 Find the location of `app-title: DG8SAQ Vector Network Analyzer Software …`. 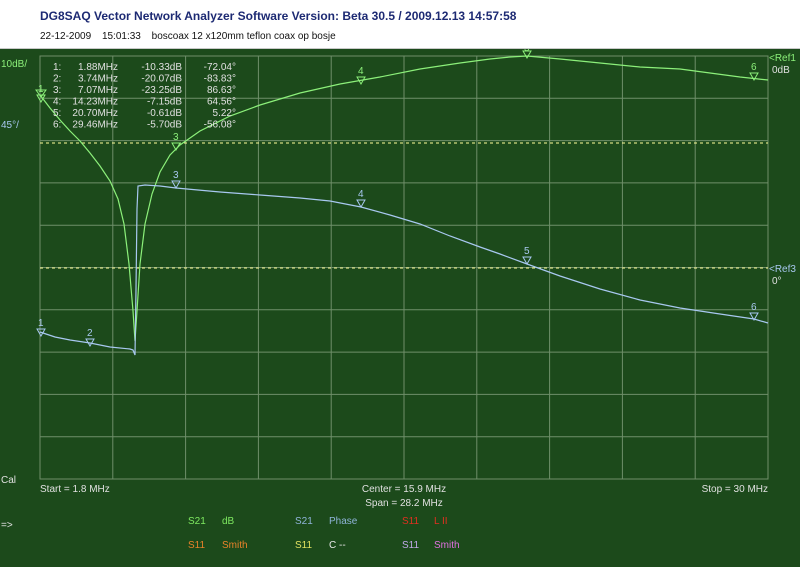

app-title: DG8SAQ Vector Network Analyzer Software … is located at coordinates (278, 16).